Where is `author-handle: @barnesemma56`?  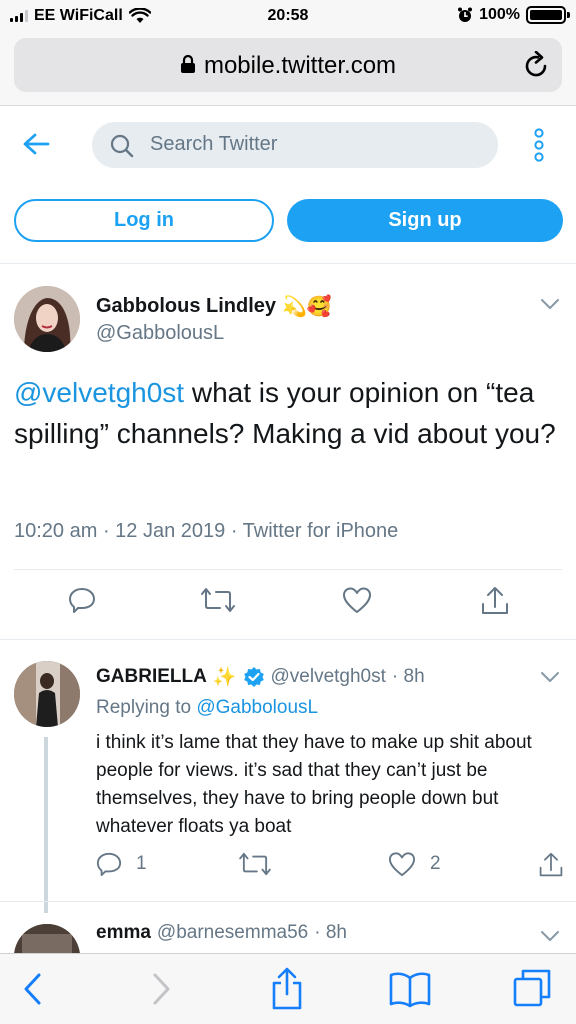 author-handle: @barnesemma56 is located at coordinates (232, 933).